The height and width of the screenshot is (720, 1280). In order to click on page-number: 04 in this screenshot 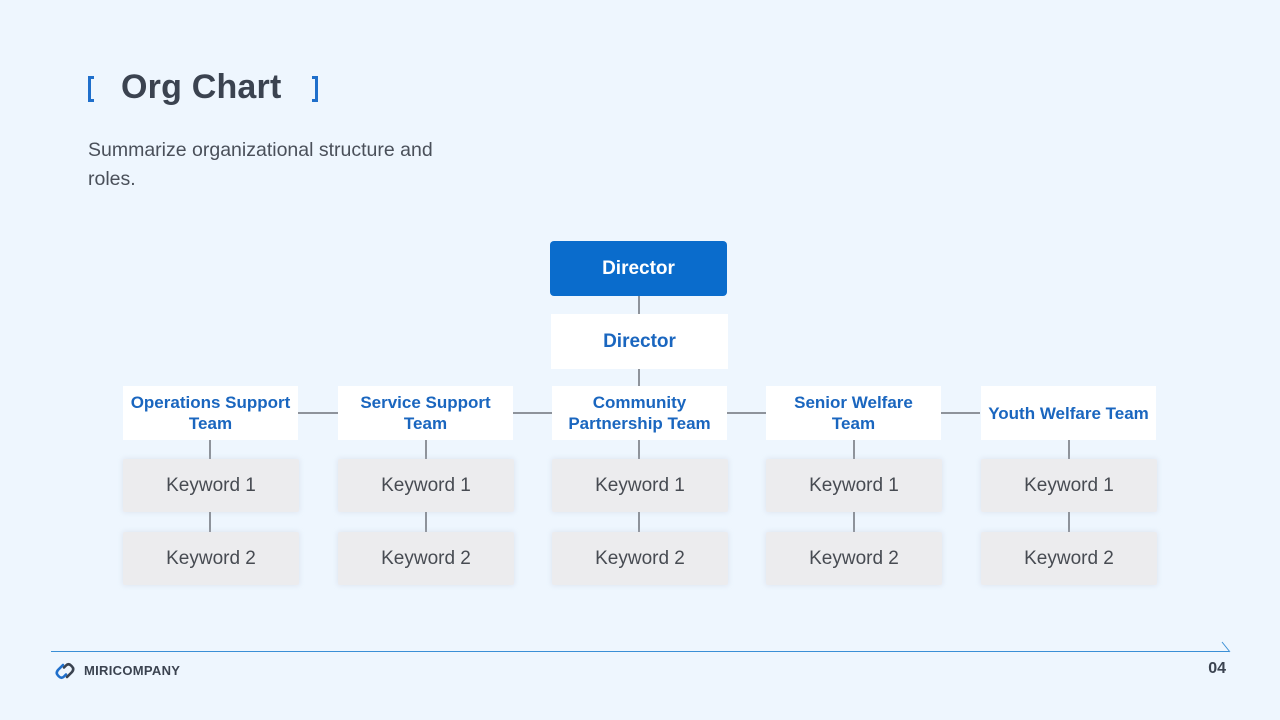, I will do `click(1217, 668)`.